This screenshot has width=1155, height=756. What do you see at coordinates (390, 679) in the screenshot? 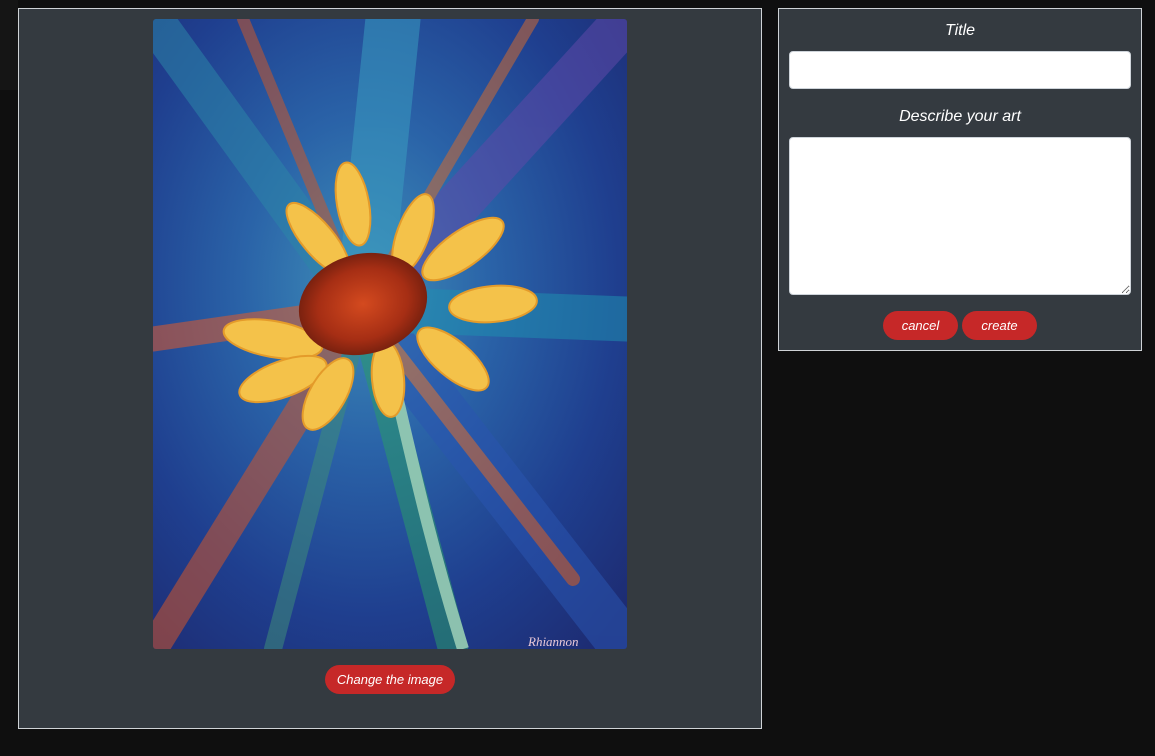
I see `change-image-button: Change the image` at bounding box center [390, 679].